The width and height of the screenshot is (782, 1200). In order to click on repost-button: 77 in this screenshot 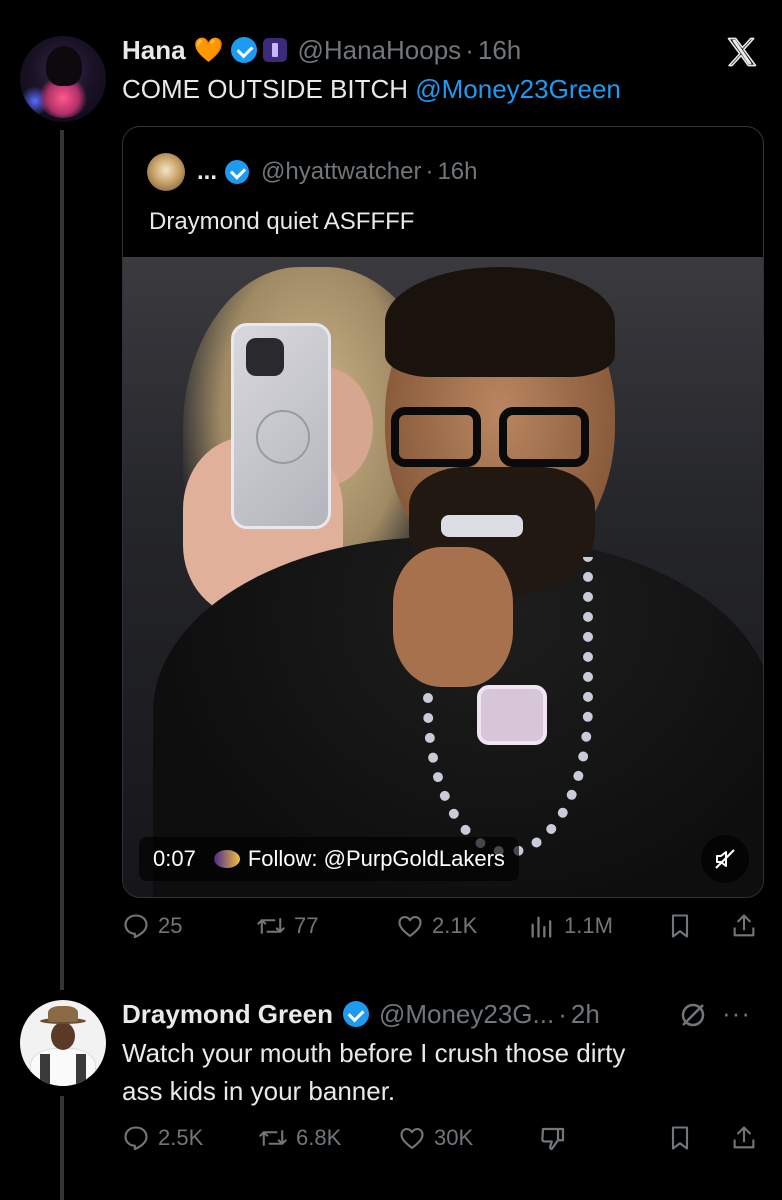, I will do `click(287, 926)`.